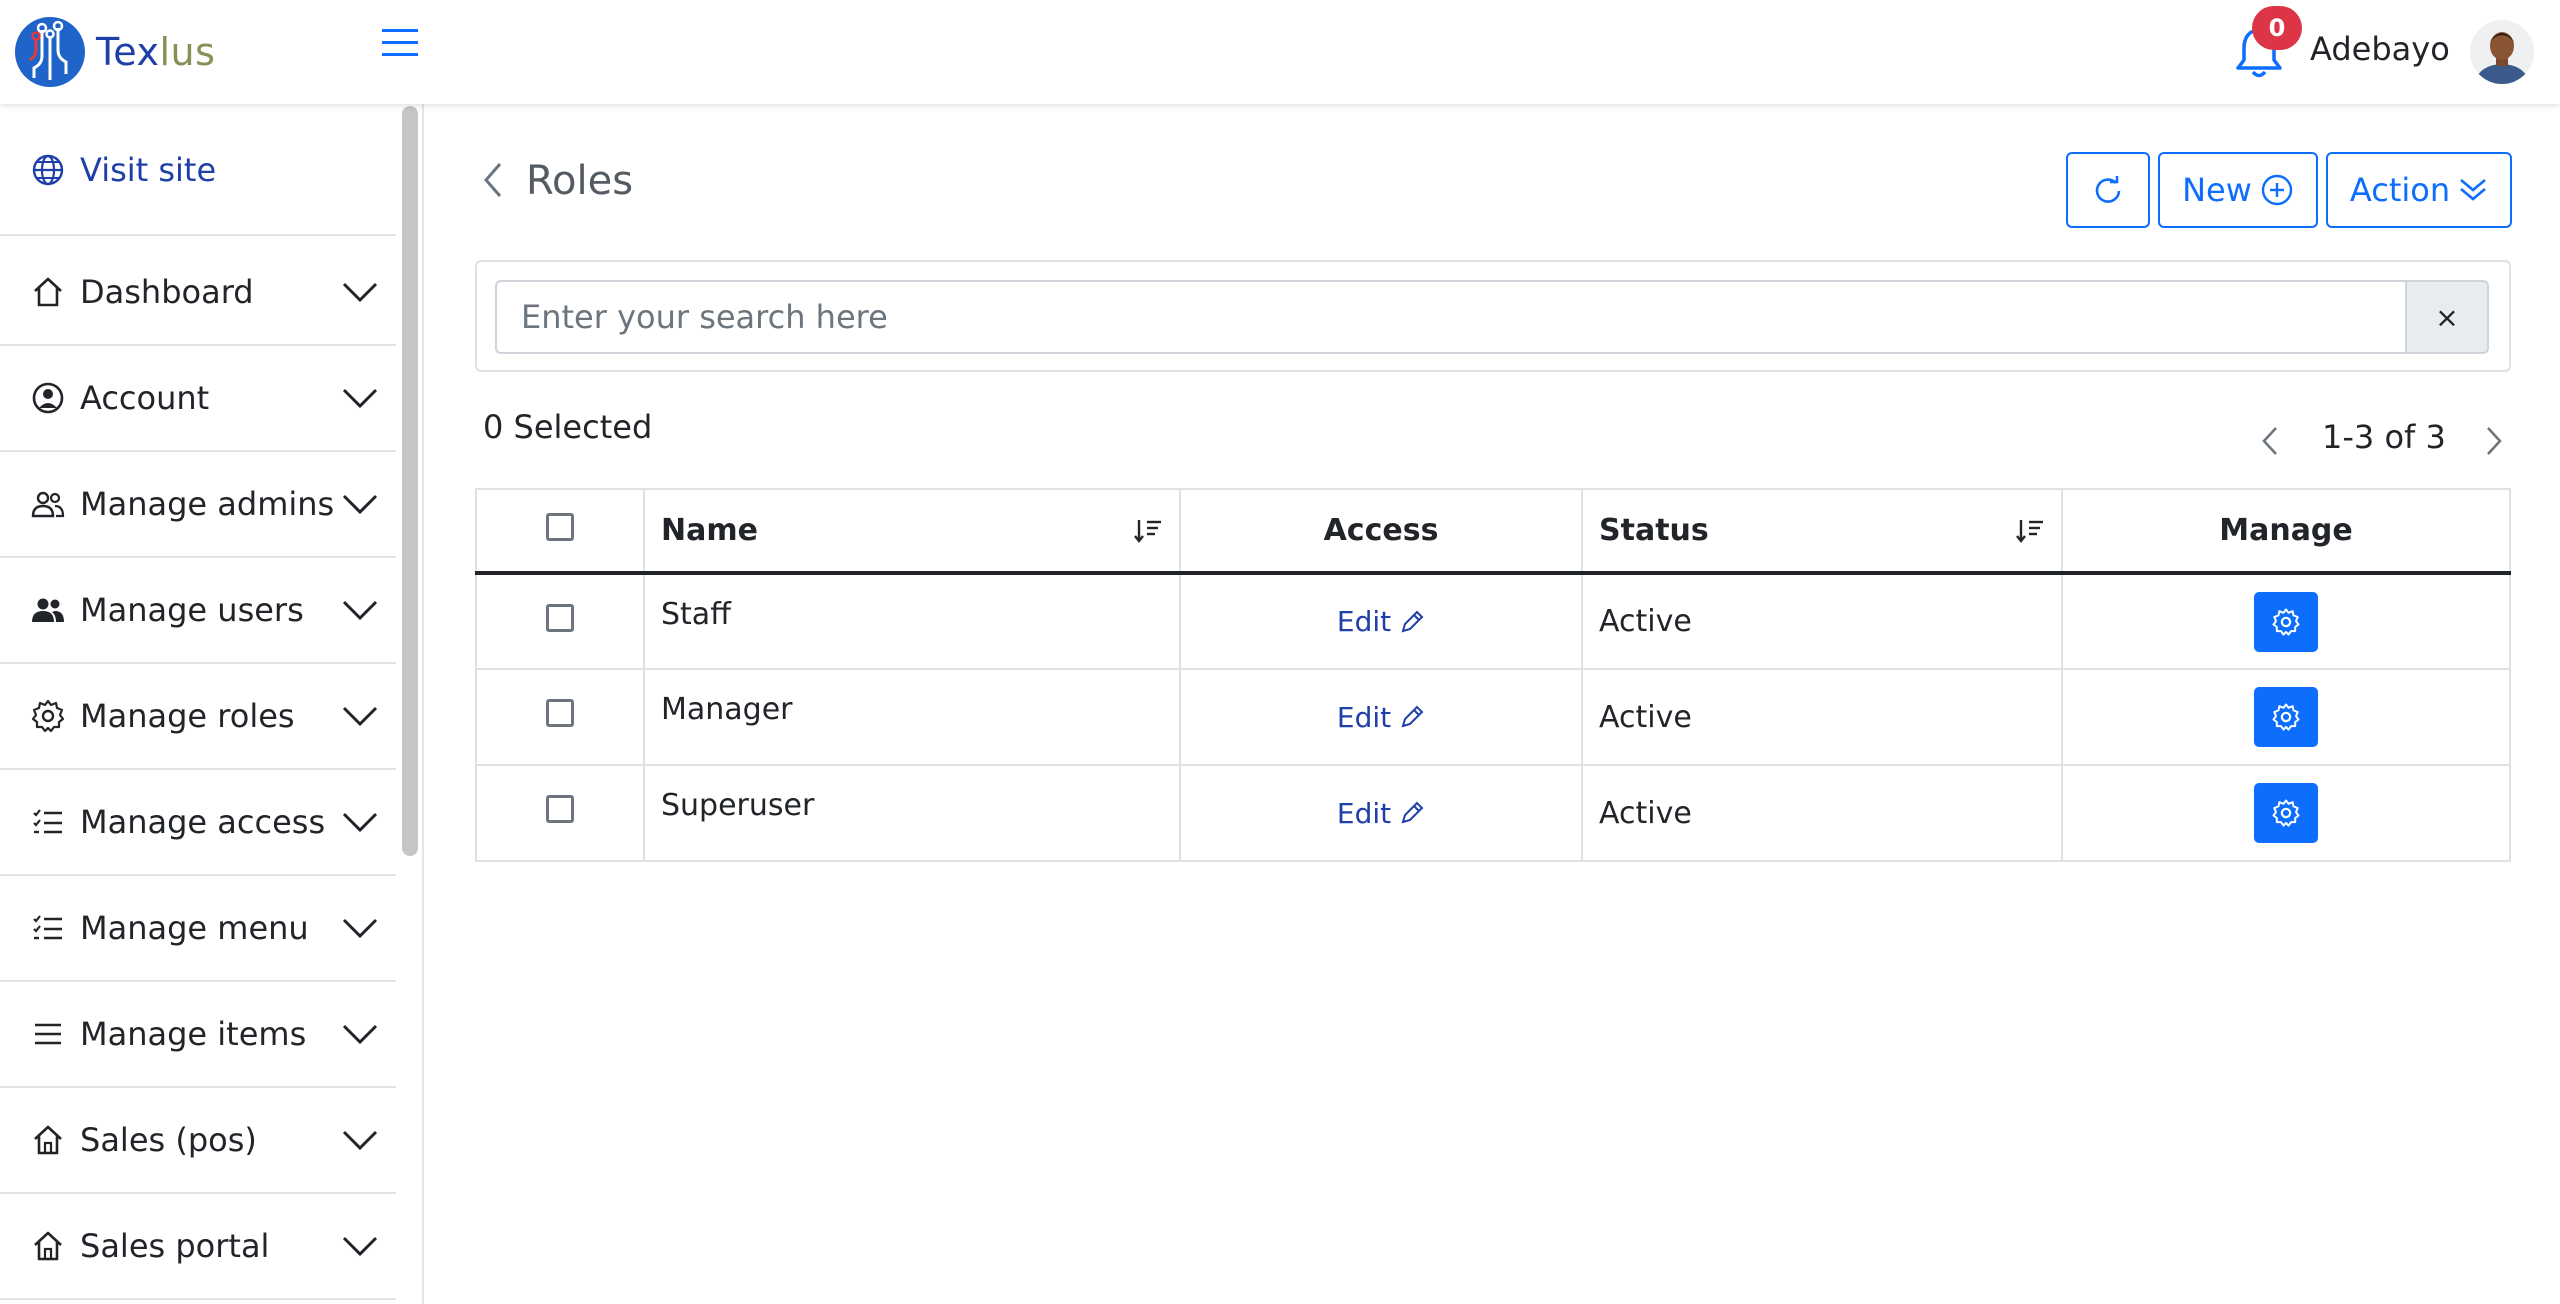  Describe the element at coordinates (175, 1246) in the screenshot. I see `sidebar-item-label: Sales portal` at that location.